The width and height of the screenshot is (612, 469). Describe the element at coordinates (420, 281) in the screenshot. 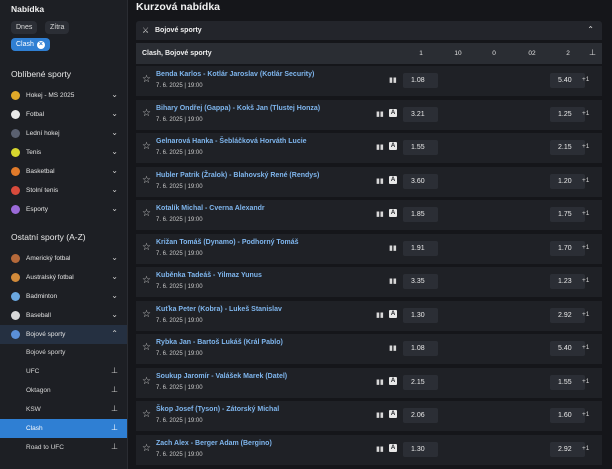

I see `odds-home-button: 3.35` at that location.